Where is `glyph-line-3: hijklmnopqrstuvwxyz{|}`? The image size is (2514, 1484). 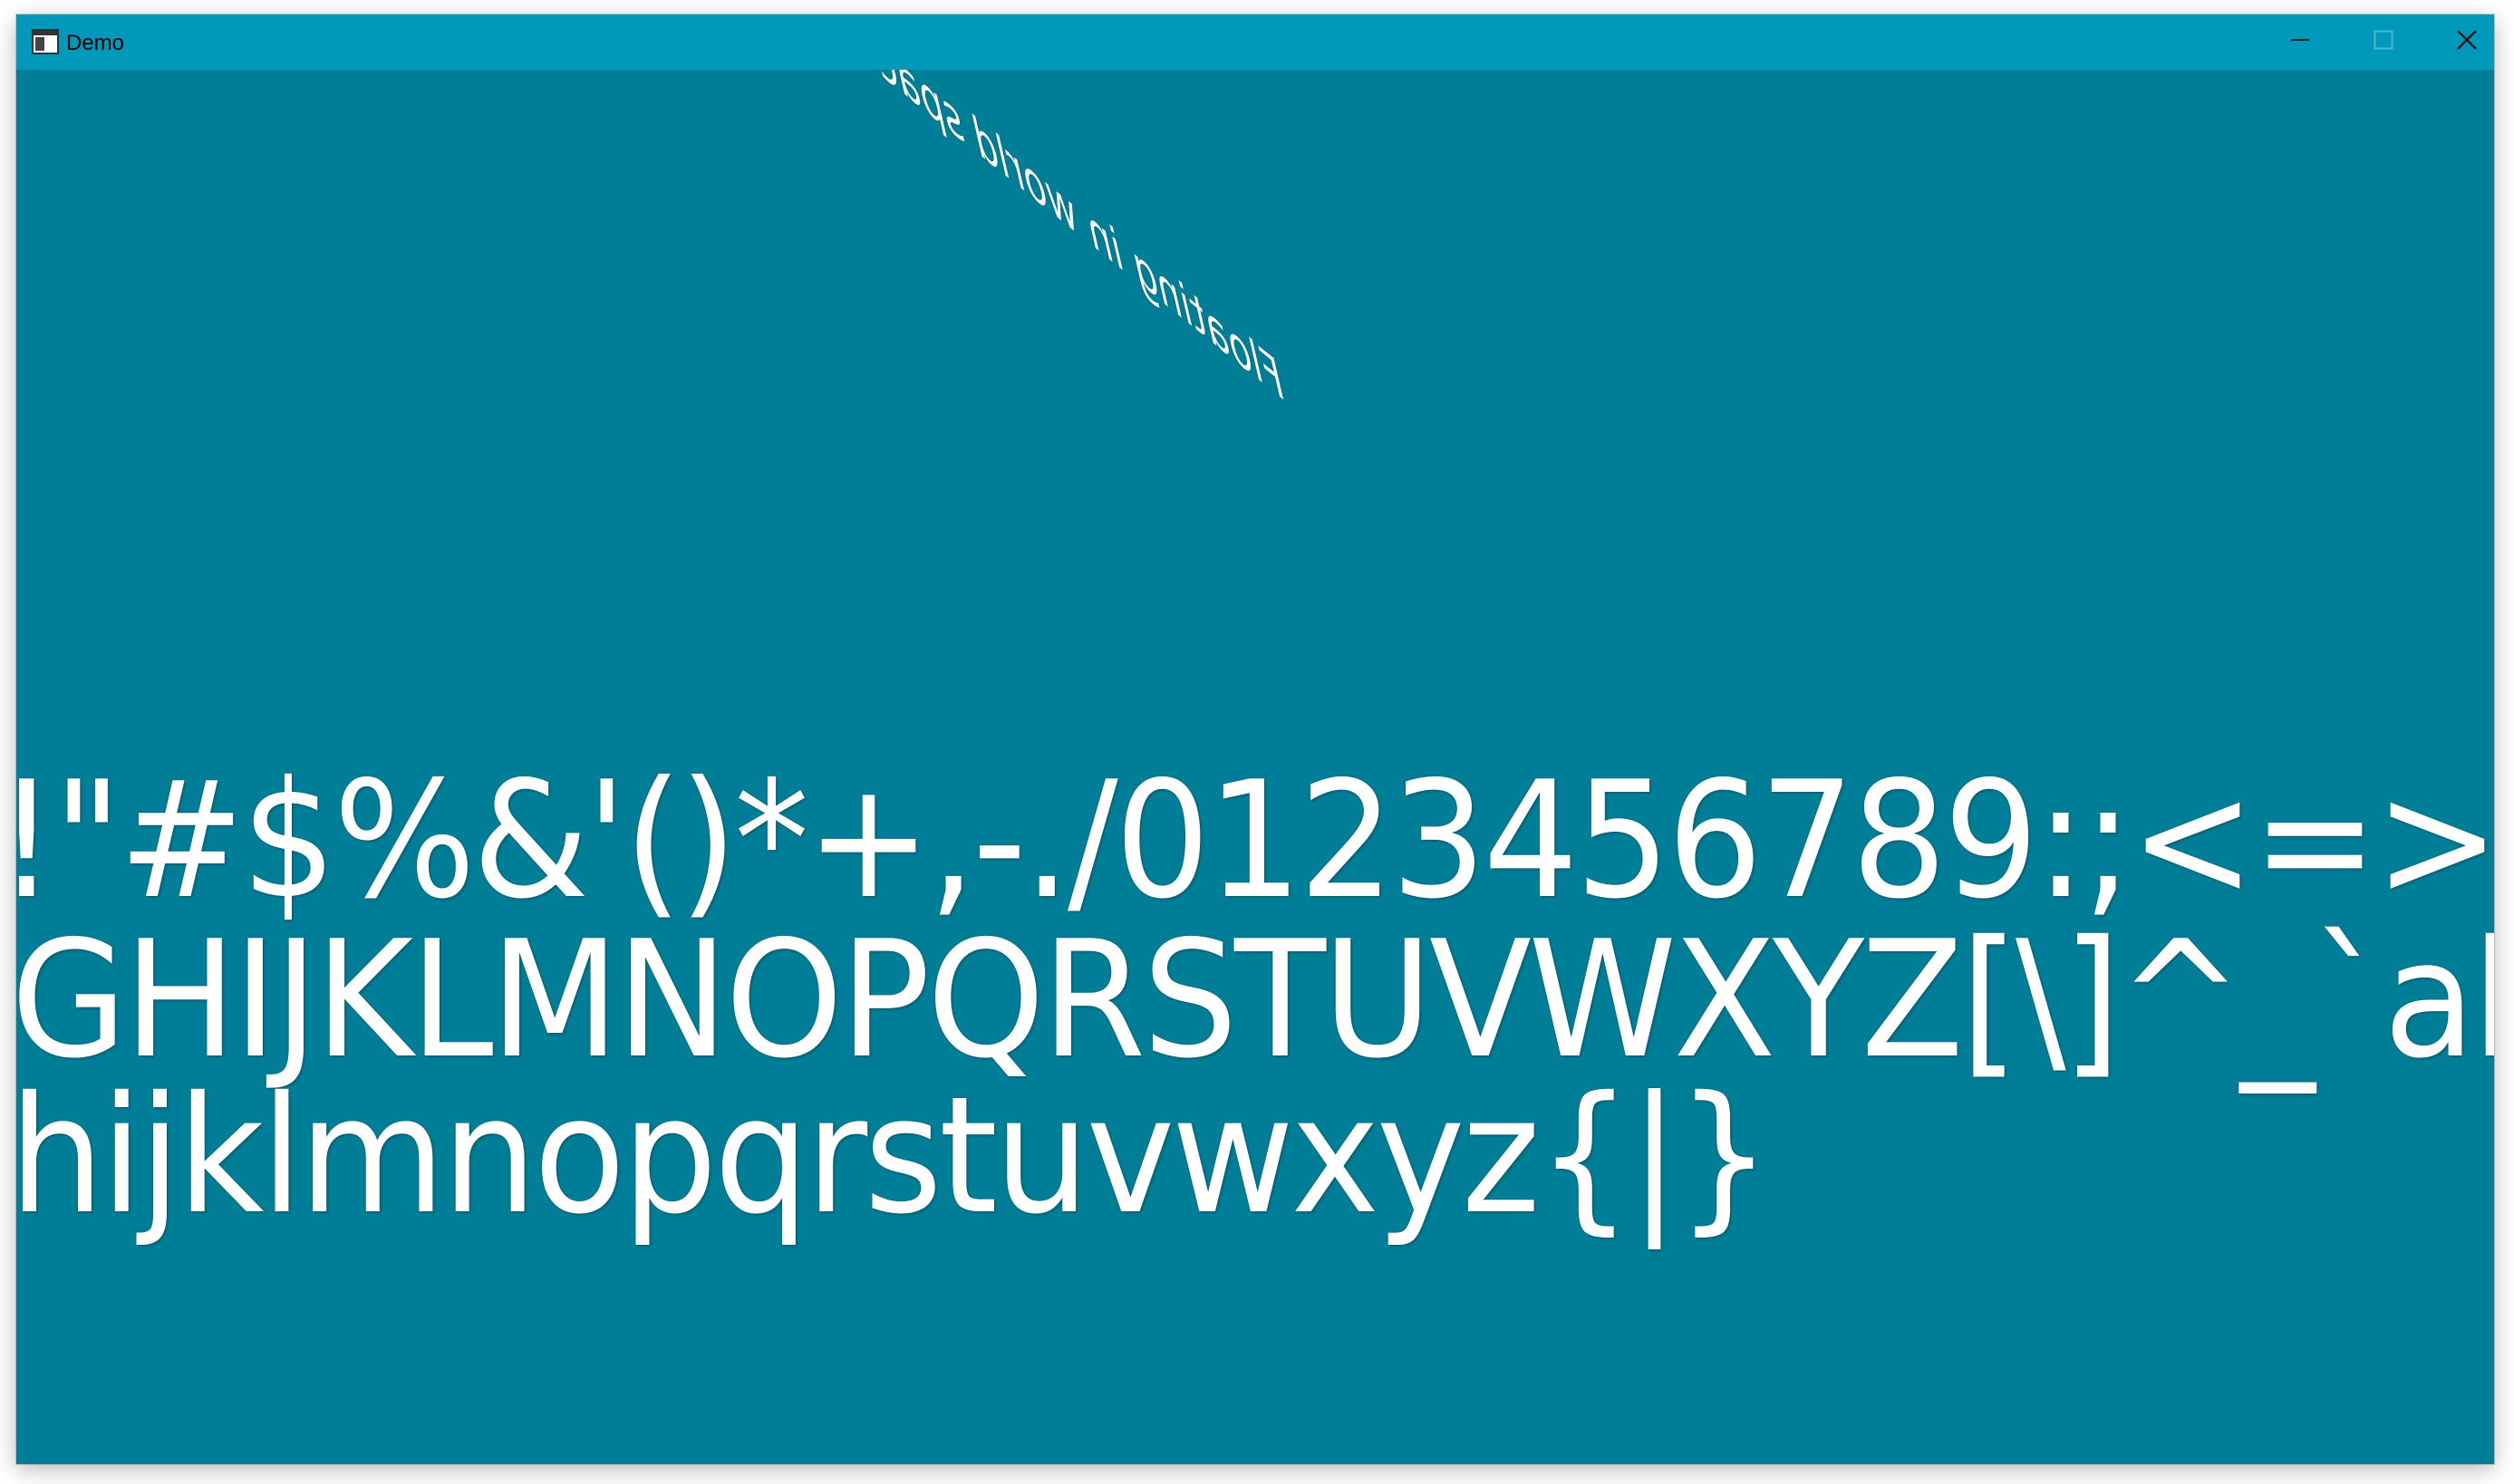 glyph-line-3: hijklmnopqrstuvwxyz{|} is located at coordinates (894, 1155).